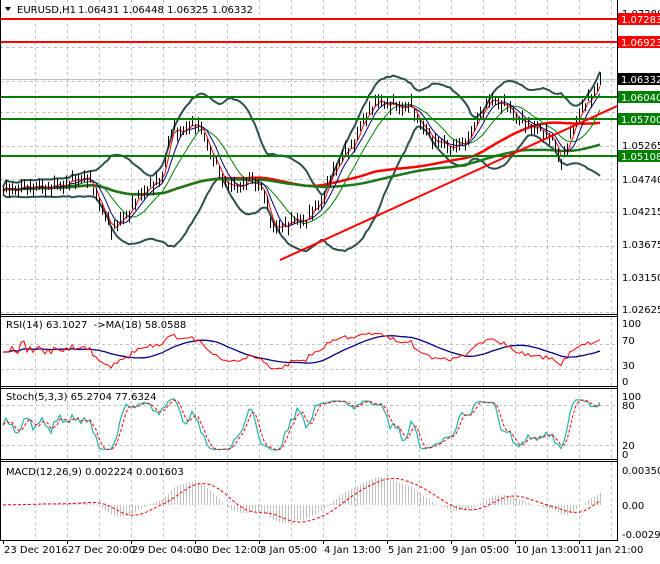  Describe the element at coordinates (288, 550) in the screenshot. I see `time-label: 3 Jan 05:00` at that location.